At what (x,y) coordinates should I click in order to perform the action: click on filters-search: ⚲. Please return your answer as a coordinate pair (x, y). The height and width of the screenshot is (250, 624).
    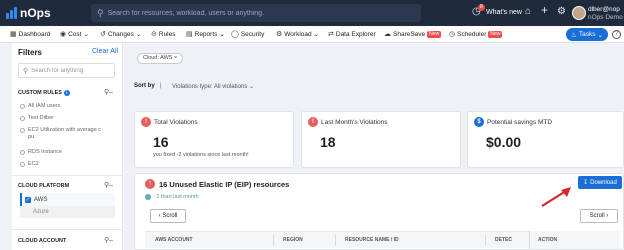
    Looking at the image, I should click on (66, 70).